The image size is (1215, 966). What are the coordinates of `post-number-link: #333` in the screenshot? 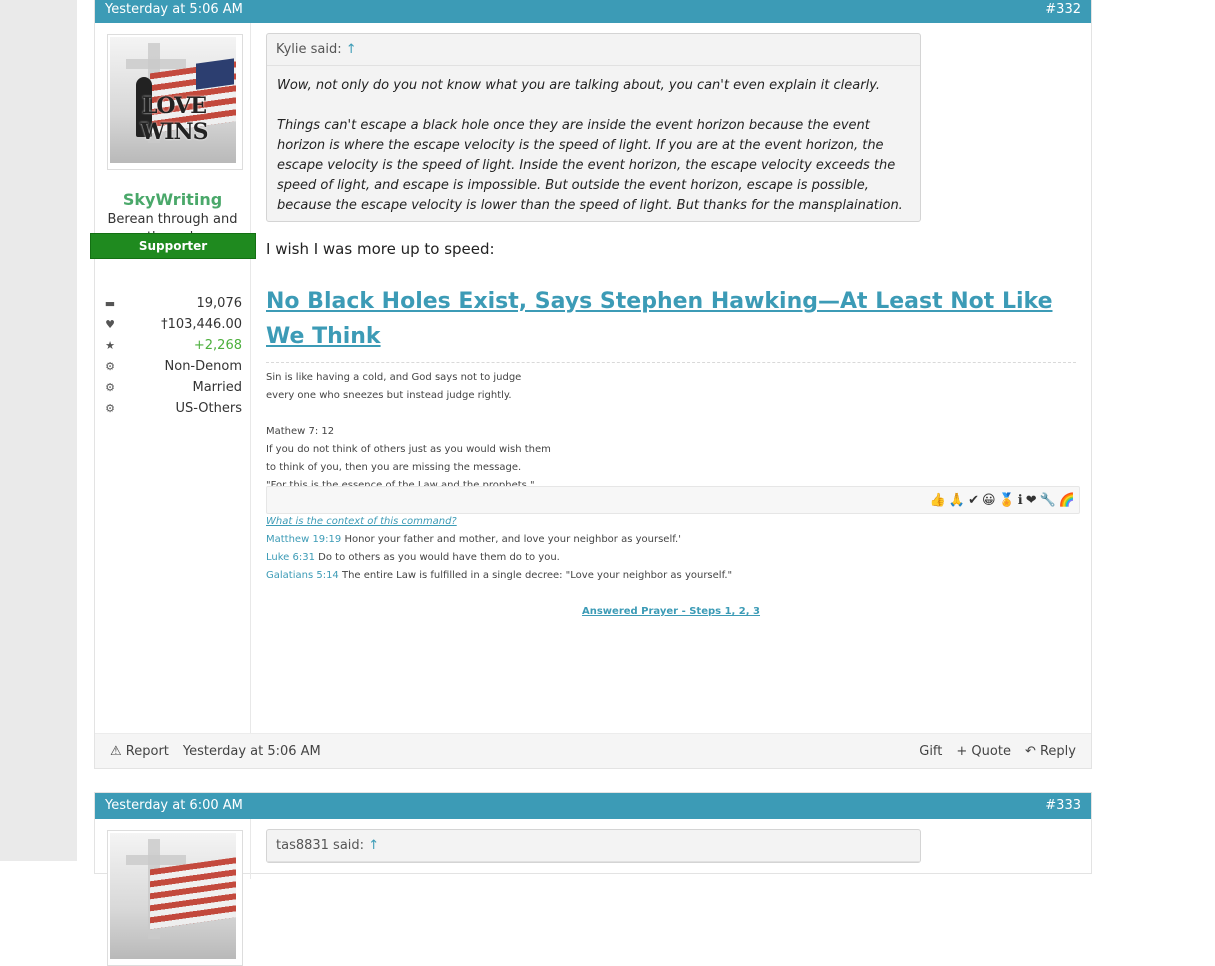 It's located at (1063, 806).